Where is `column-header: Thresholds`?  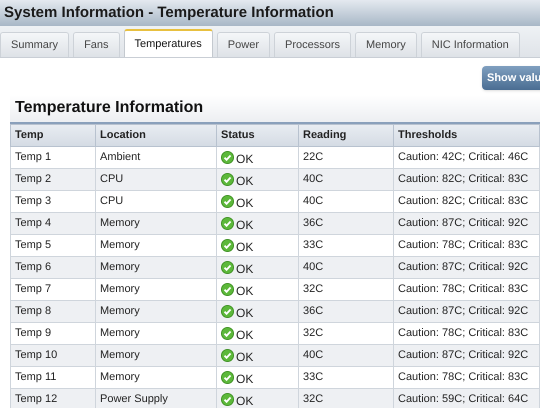 column-header: Thresholds is located at coordinates (467, 135).